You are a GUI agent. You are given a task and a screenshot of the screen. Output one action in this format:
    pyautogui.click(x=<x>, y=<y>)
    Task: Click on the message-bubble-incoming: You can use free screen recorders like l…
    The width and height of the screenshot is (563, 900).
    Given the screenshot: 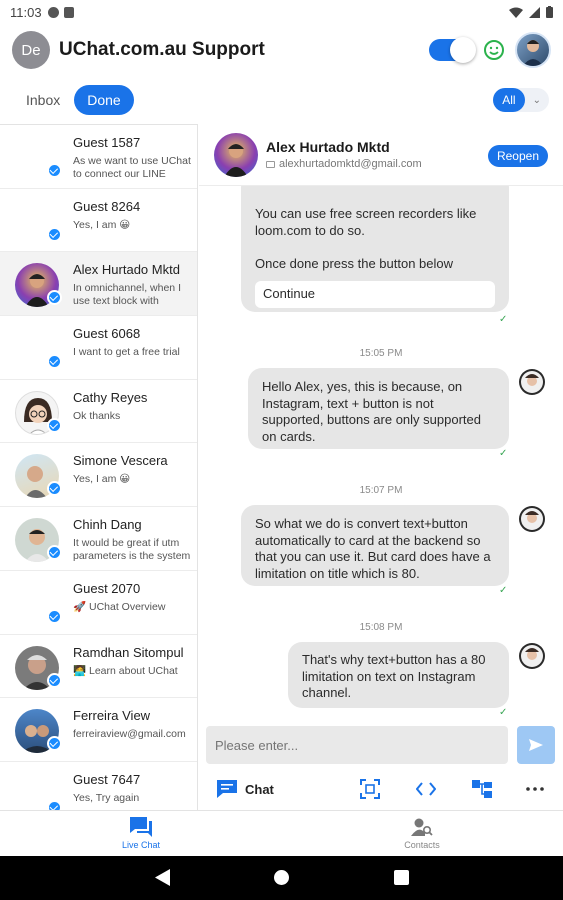 What is the action you would take?
    pyautogui.click(x=375, y=249)
    